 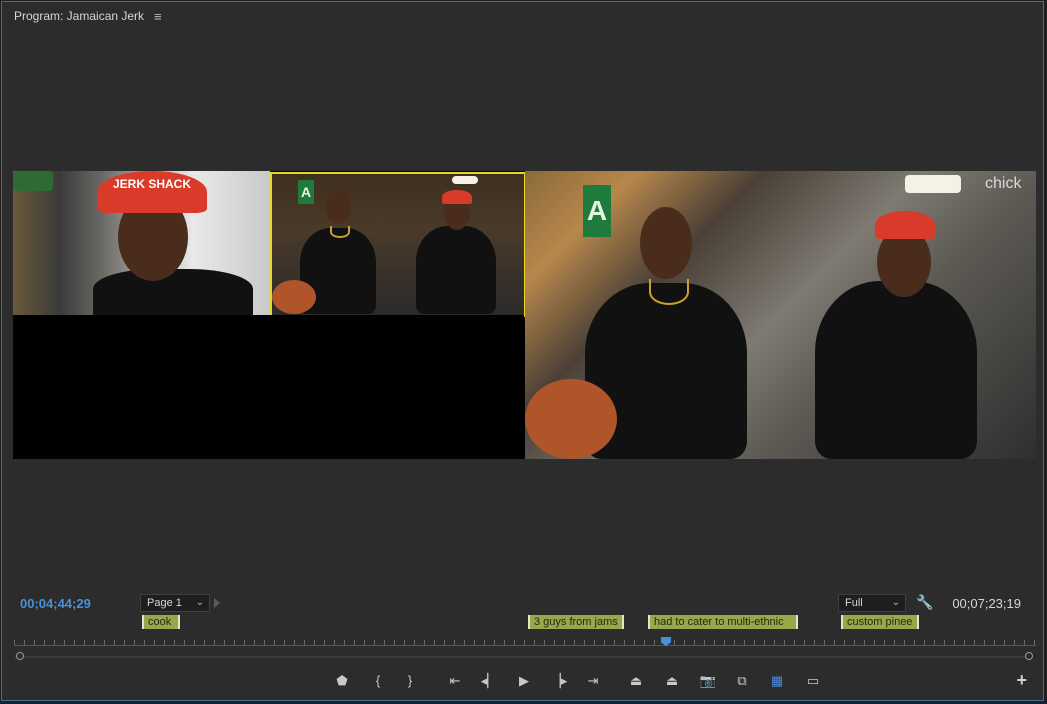 What do you see at coordinates (342, 681) in the screenshot?
I see `add-marker-button: ⬟` at bounding box center [342, 681].